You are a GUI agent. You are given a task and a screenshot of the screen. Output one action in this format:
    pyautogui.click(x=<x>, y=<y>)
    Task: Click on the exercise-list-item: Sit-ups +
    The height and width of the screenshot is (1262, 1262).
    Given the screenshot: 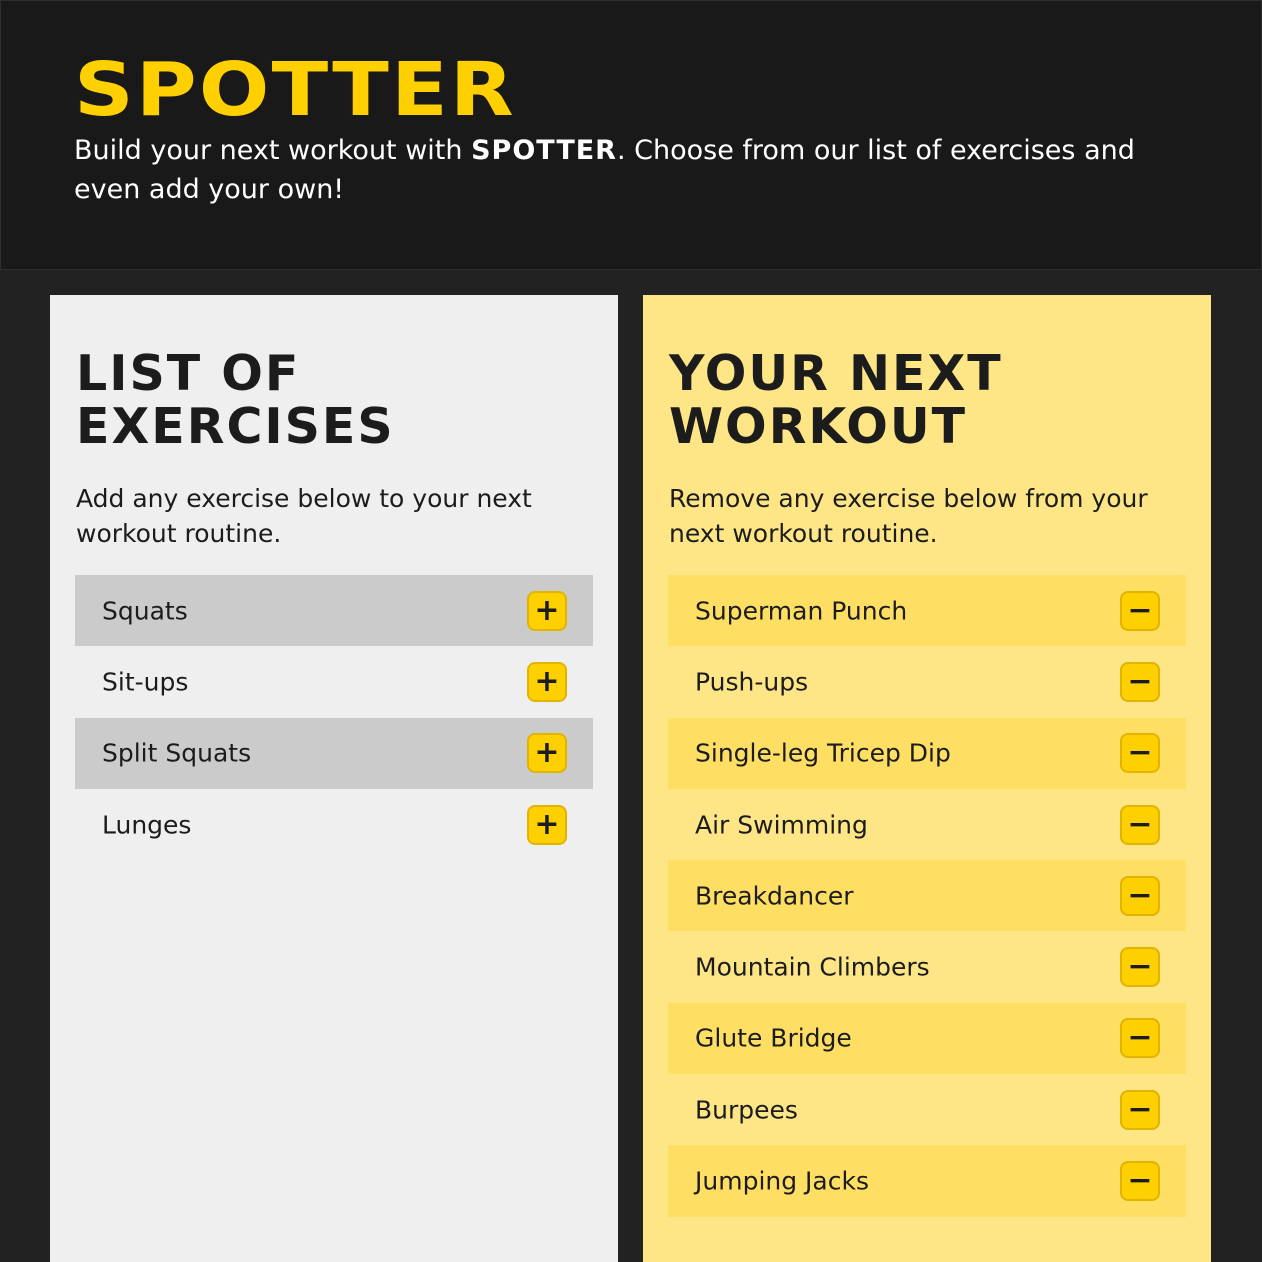 What is the action you would take?
    pyautogui.click(x=334, y=681)
    